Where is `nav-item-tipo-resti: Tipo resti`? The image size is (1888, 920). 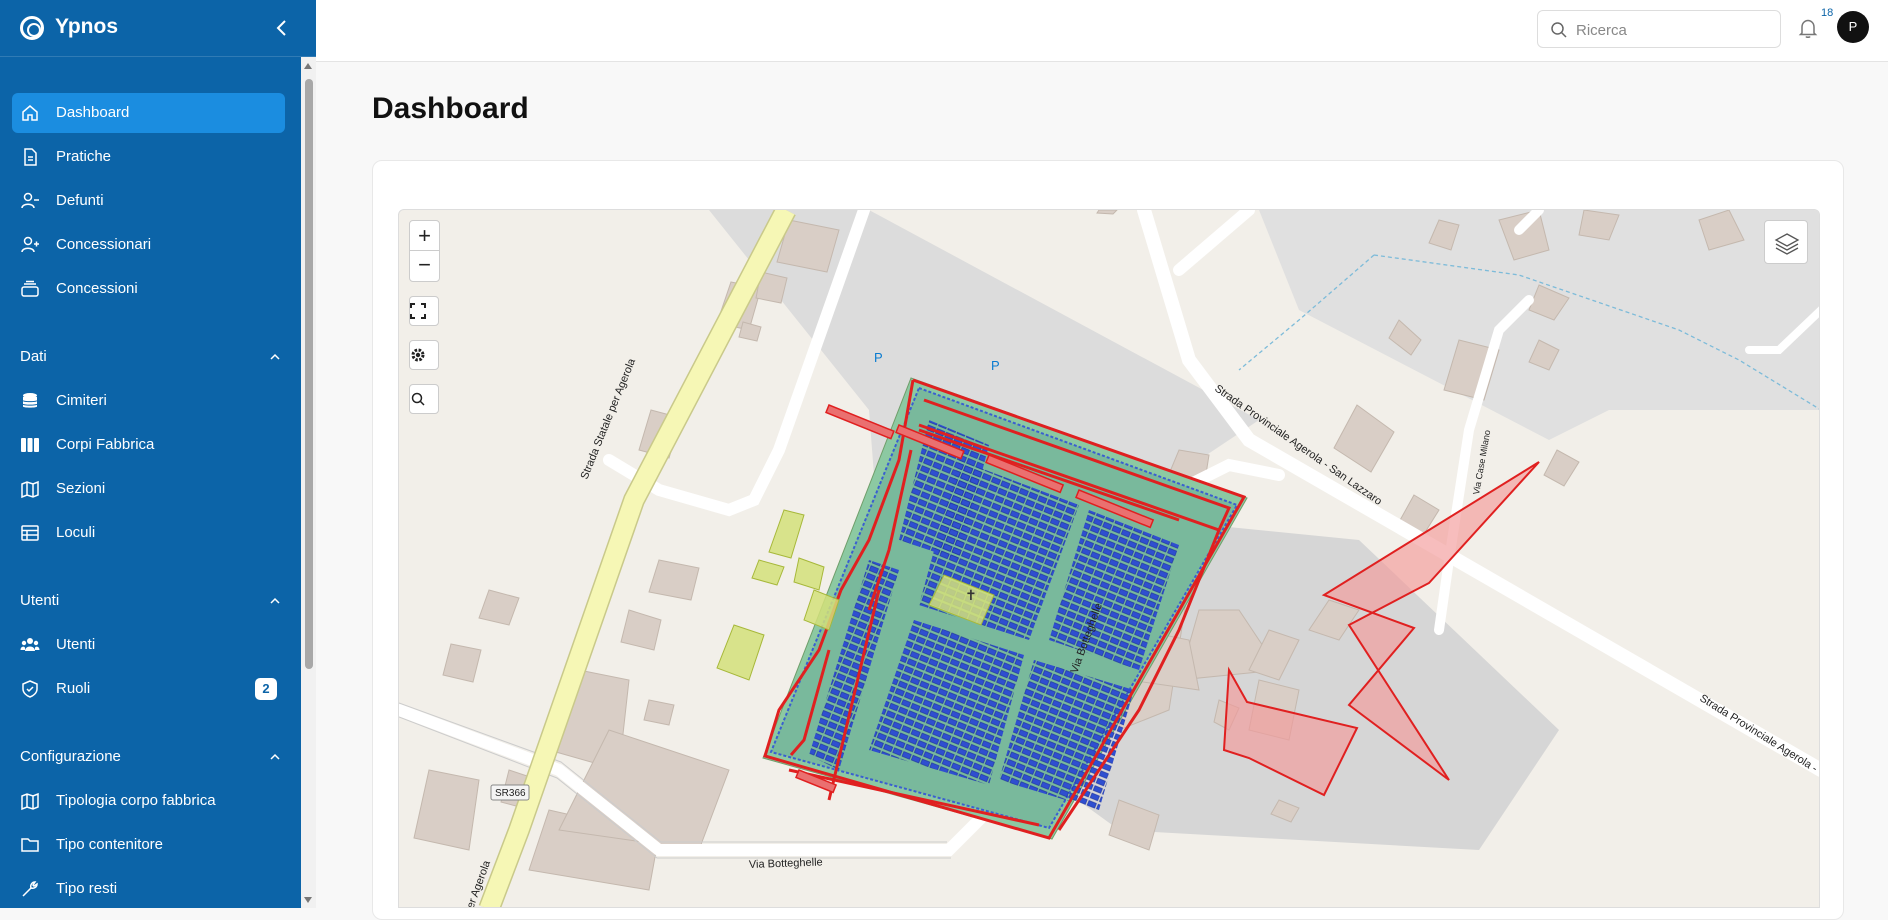
nav-item-tipo-resti: Tipo resti is located at coordinates (148, 888).